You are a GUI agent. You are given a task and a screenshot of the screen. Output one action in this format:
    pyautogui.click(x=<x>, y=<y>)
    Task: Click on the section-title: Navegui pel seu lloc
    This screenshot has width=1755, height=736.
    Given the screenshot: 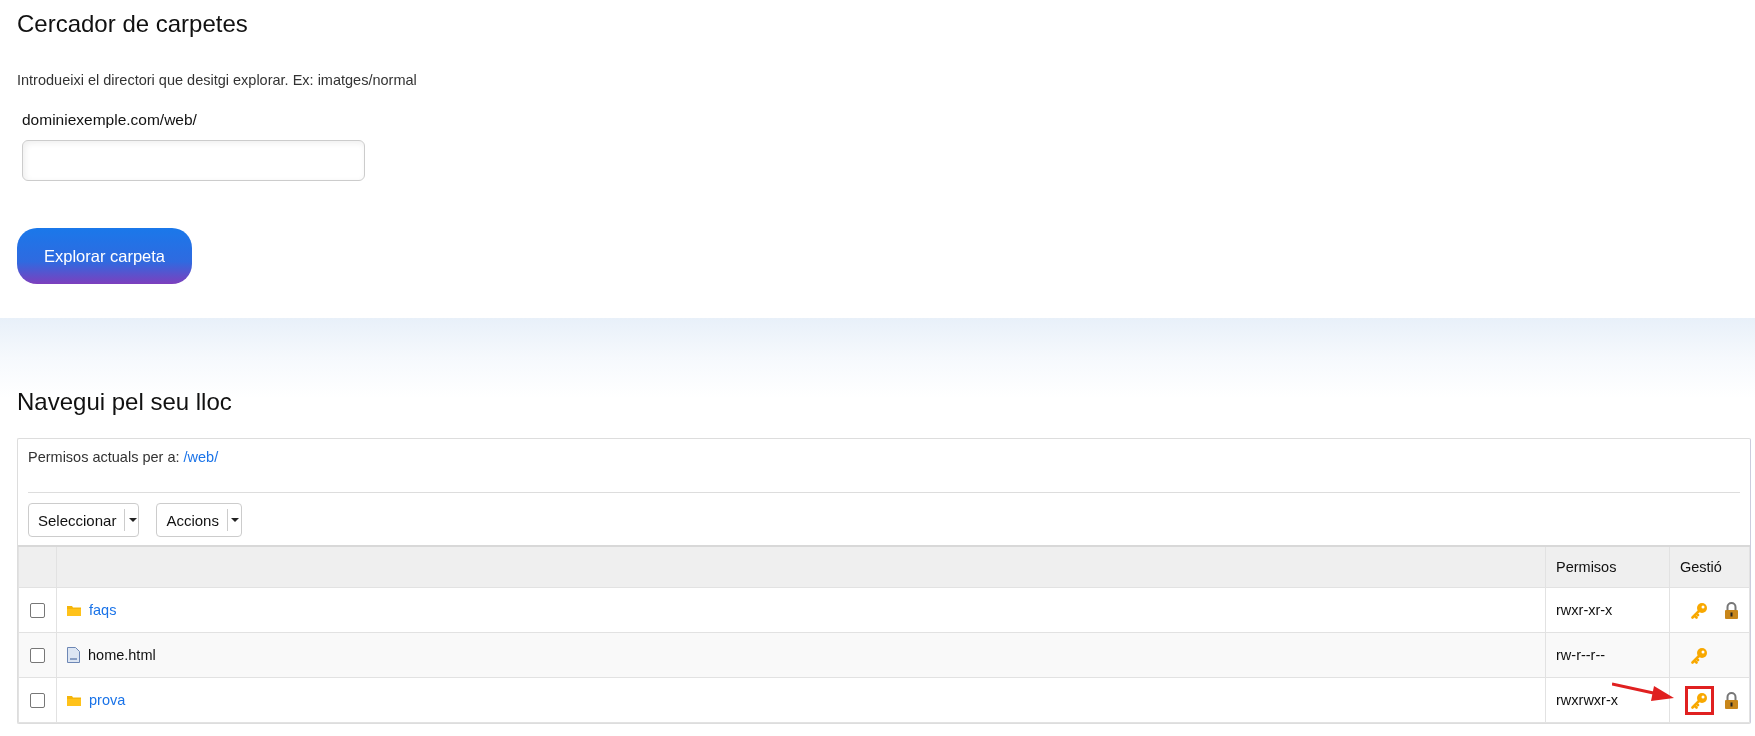 What is the action you would take?
    pyautogui.click(x=124, y=402)
    